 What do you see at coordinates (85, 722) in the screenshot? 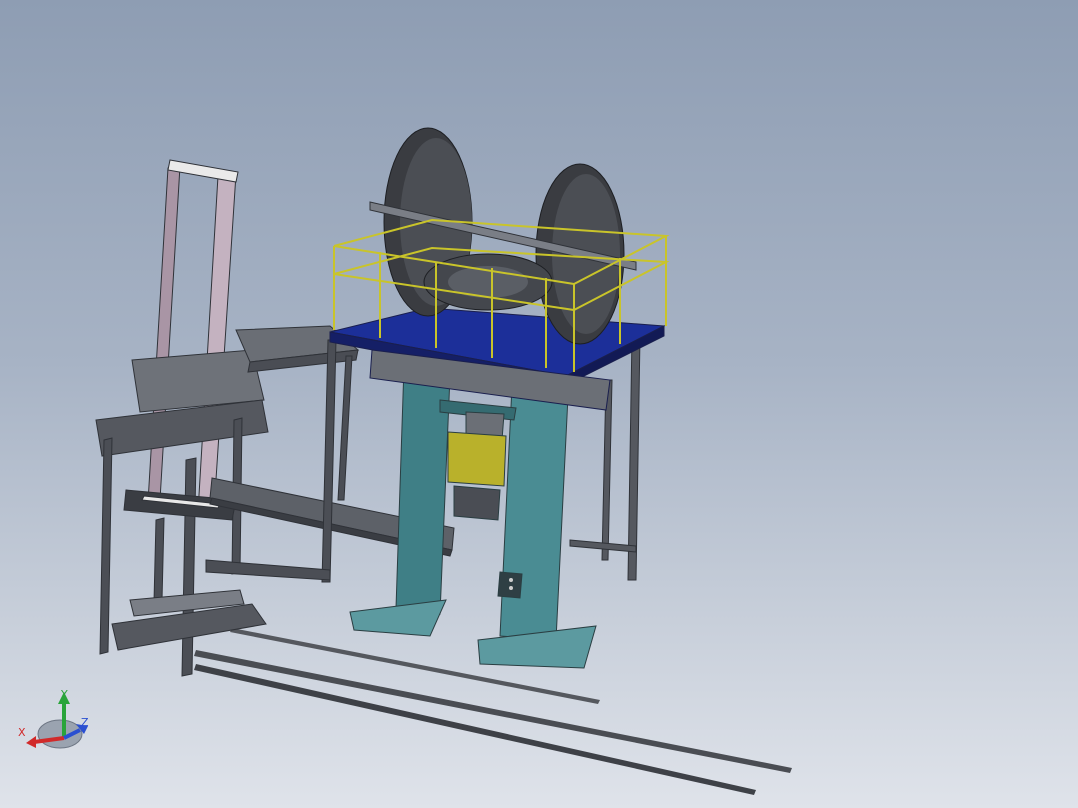
I see `z-axis-label: Z` at bounding box center [85, 722].